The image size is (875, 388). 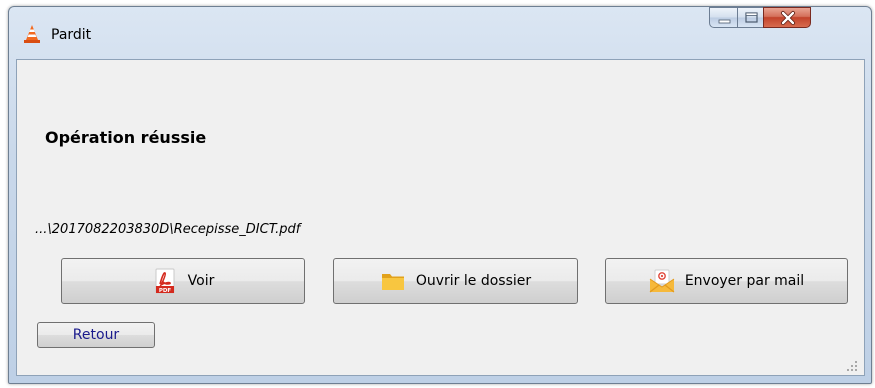 I want to click on status-heading: Opération réussie, so click(x=126, y=137).